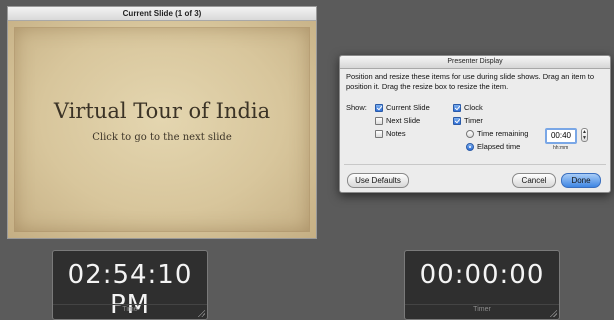 The height and width of the screenshot is (320, 614). What do you see at coordinates (408, 107) in the screenshot?
I see `current-slide-label: Current Slide` at bounding box center [408, 107].